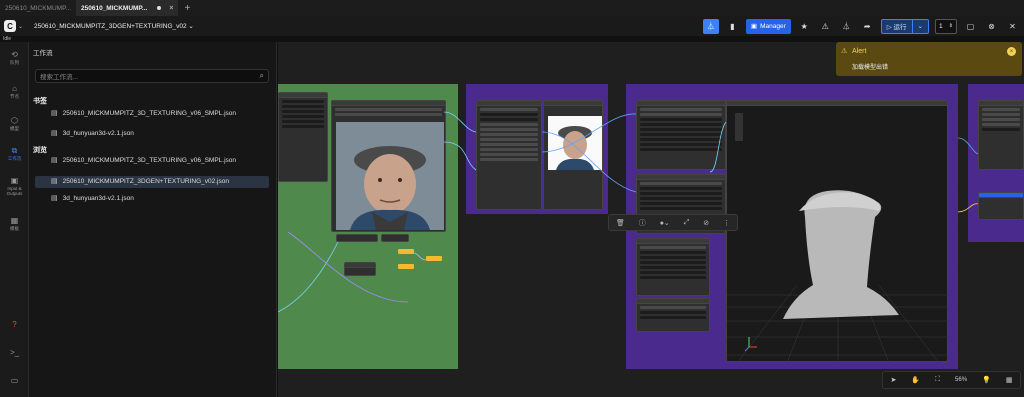 The image size is (1024, 397). Describe the element at coordinates (360, 269) in the screenshot. I see `resize-node` at that location.